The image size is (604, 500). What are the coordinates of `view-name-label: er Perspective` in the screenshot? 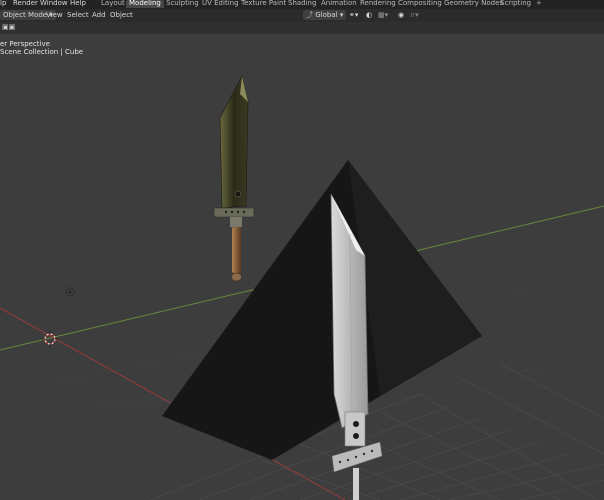 It's located at (25, 44).